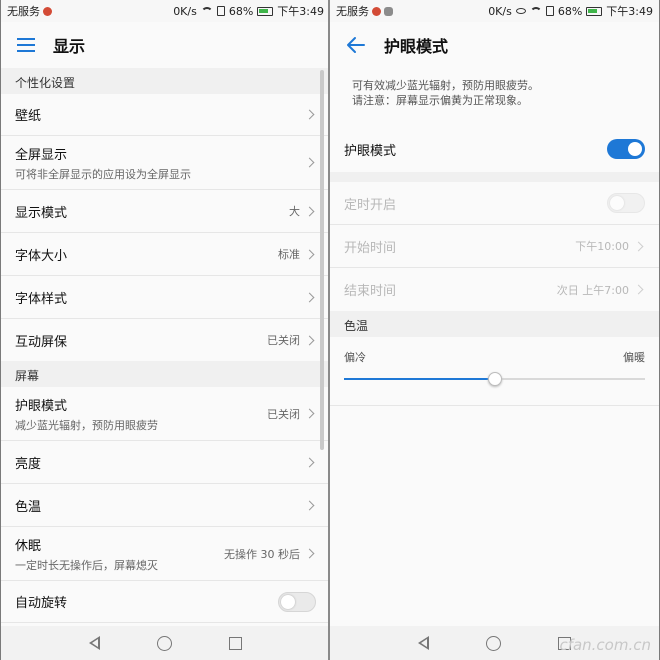  What do you see at coordinates (494, 203) in the screenshot?
I see `schedule-row: 定时开启` at bounding box center [494, 203].